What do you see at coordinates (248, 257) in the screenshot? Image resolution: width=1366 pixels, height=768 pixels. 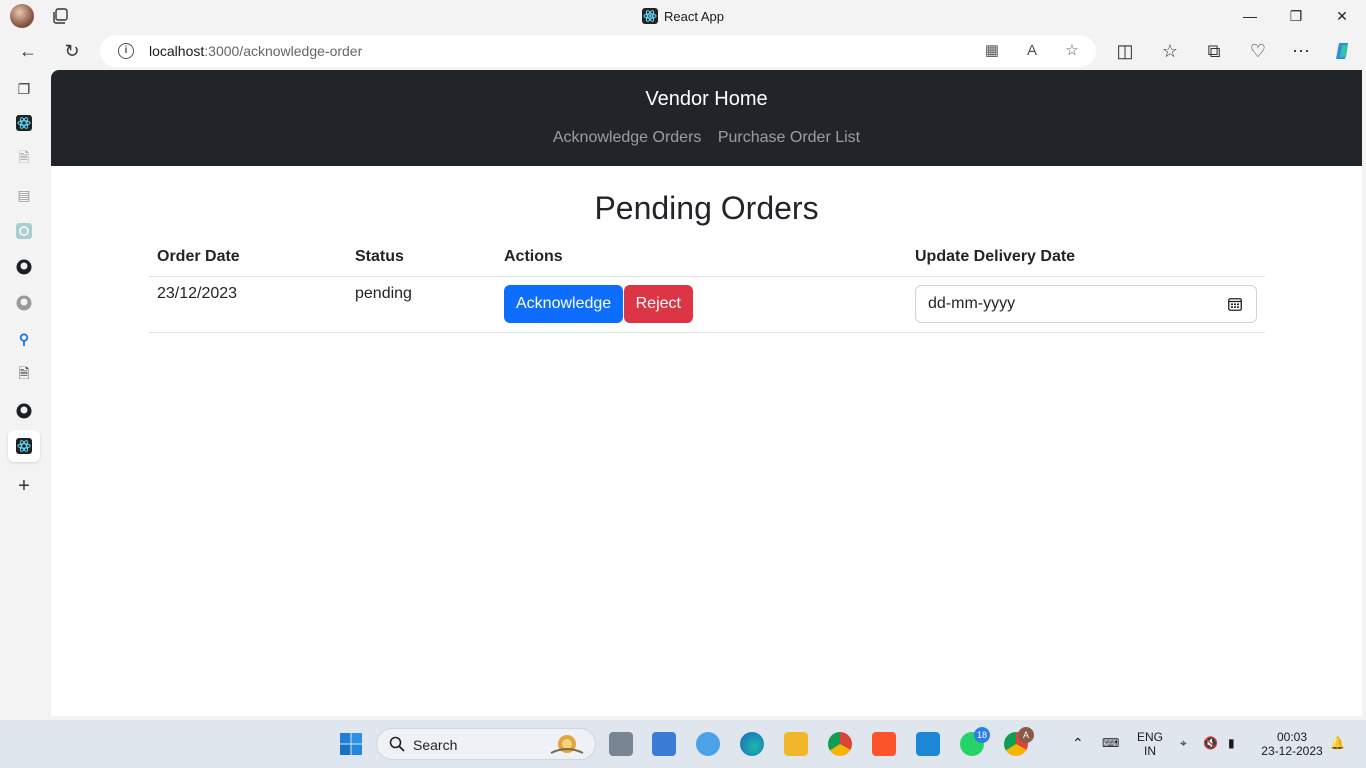 I see `column-header-order-date: Order Date` at bounding box center [248, 257].